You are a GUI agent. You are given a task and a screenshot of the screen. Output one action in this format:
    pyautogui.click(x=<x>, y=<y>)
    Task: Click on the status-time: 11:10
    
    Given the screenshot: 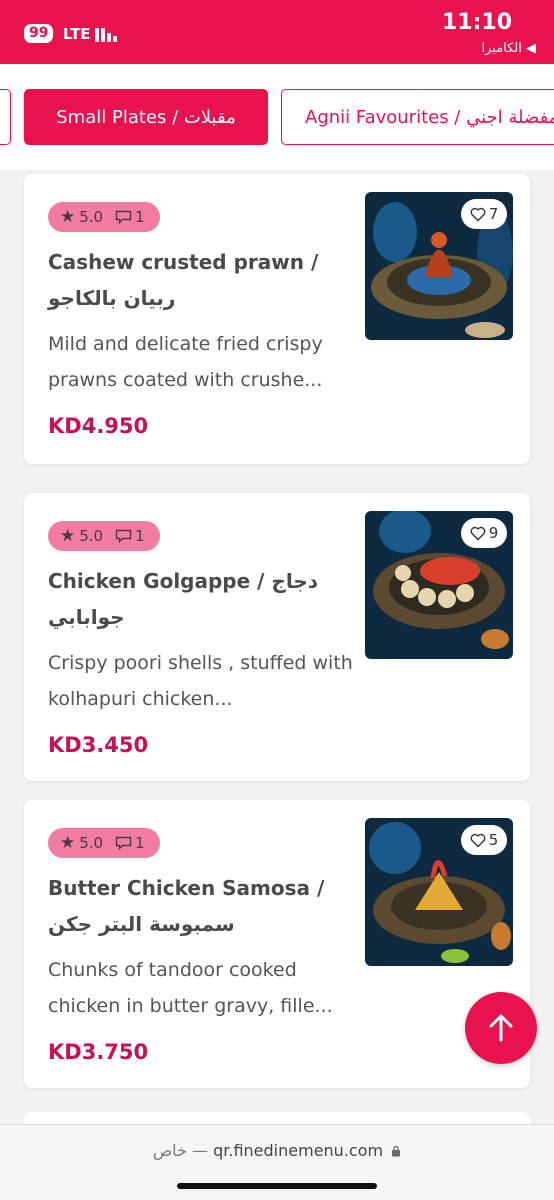 What is the action you would take?
    pyautogui.click(x=476, y=22)
    